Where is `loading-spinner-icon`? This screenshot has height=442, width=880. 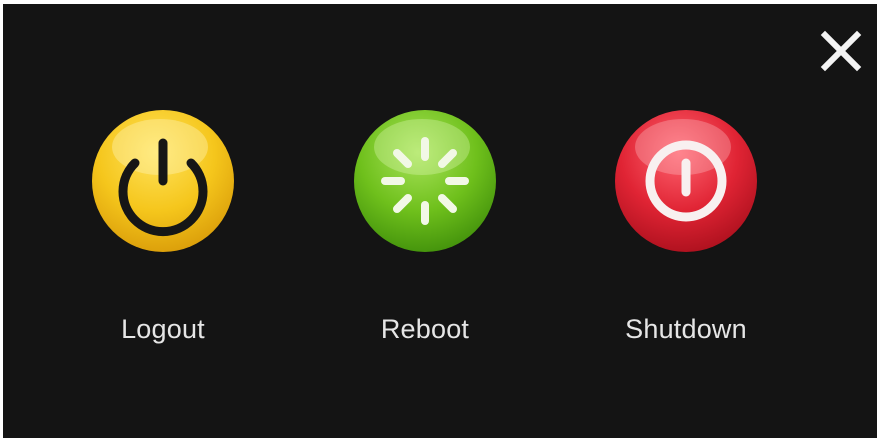
loading-spinner-icon is located at coordinates (426, 183).